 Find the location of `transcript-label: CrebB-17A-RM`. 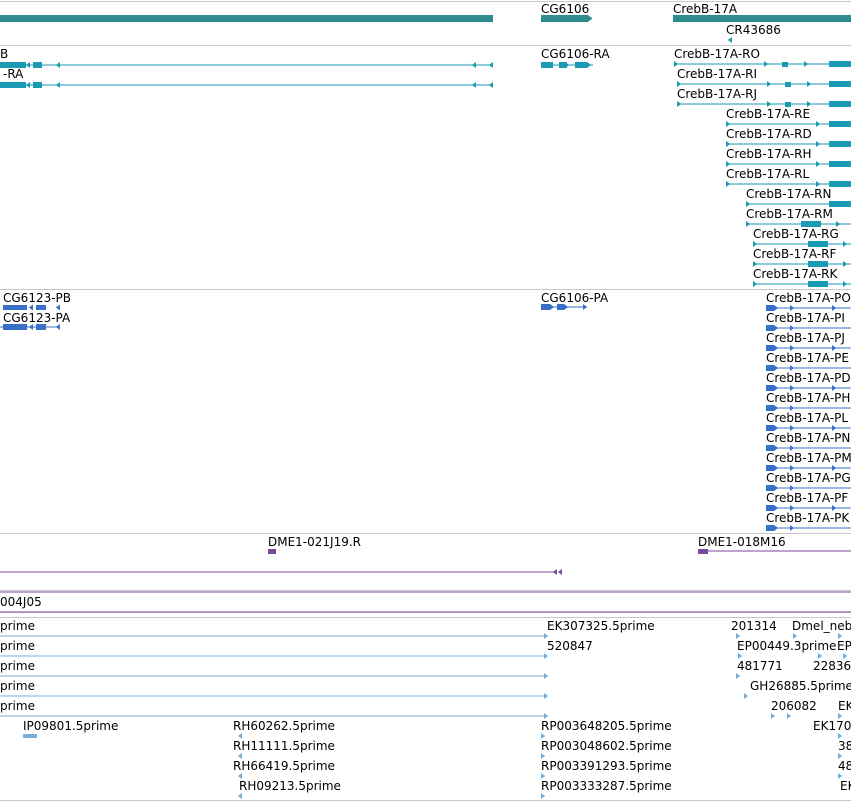

transcript-label: CrebB-17A-RM is located at coordinates (789, 214).